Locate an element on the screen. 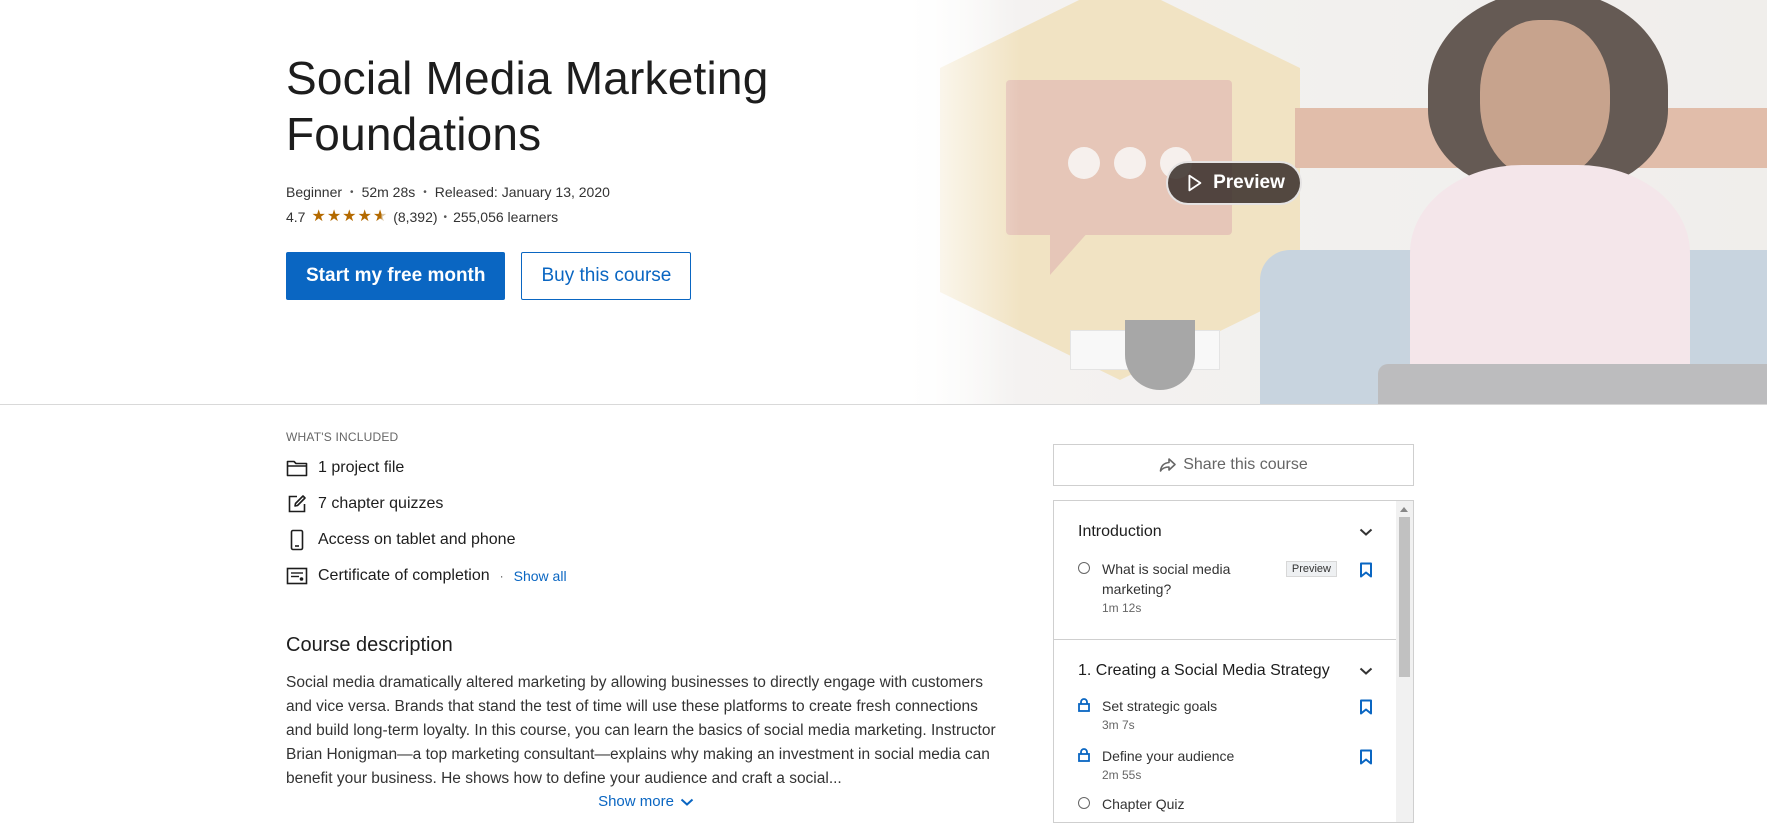 The image size is (1767, 823). preview-label: Preview is located at coordinates (1249, 182).